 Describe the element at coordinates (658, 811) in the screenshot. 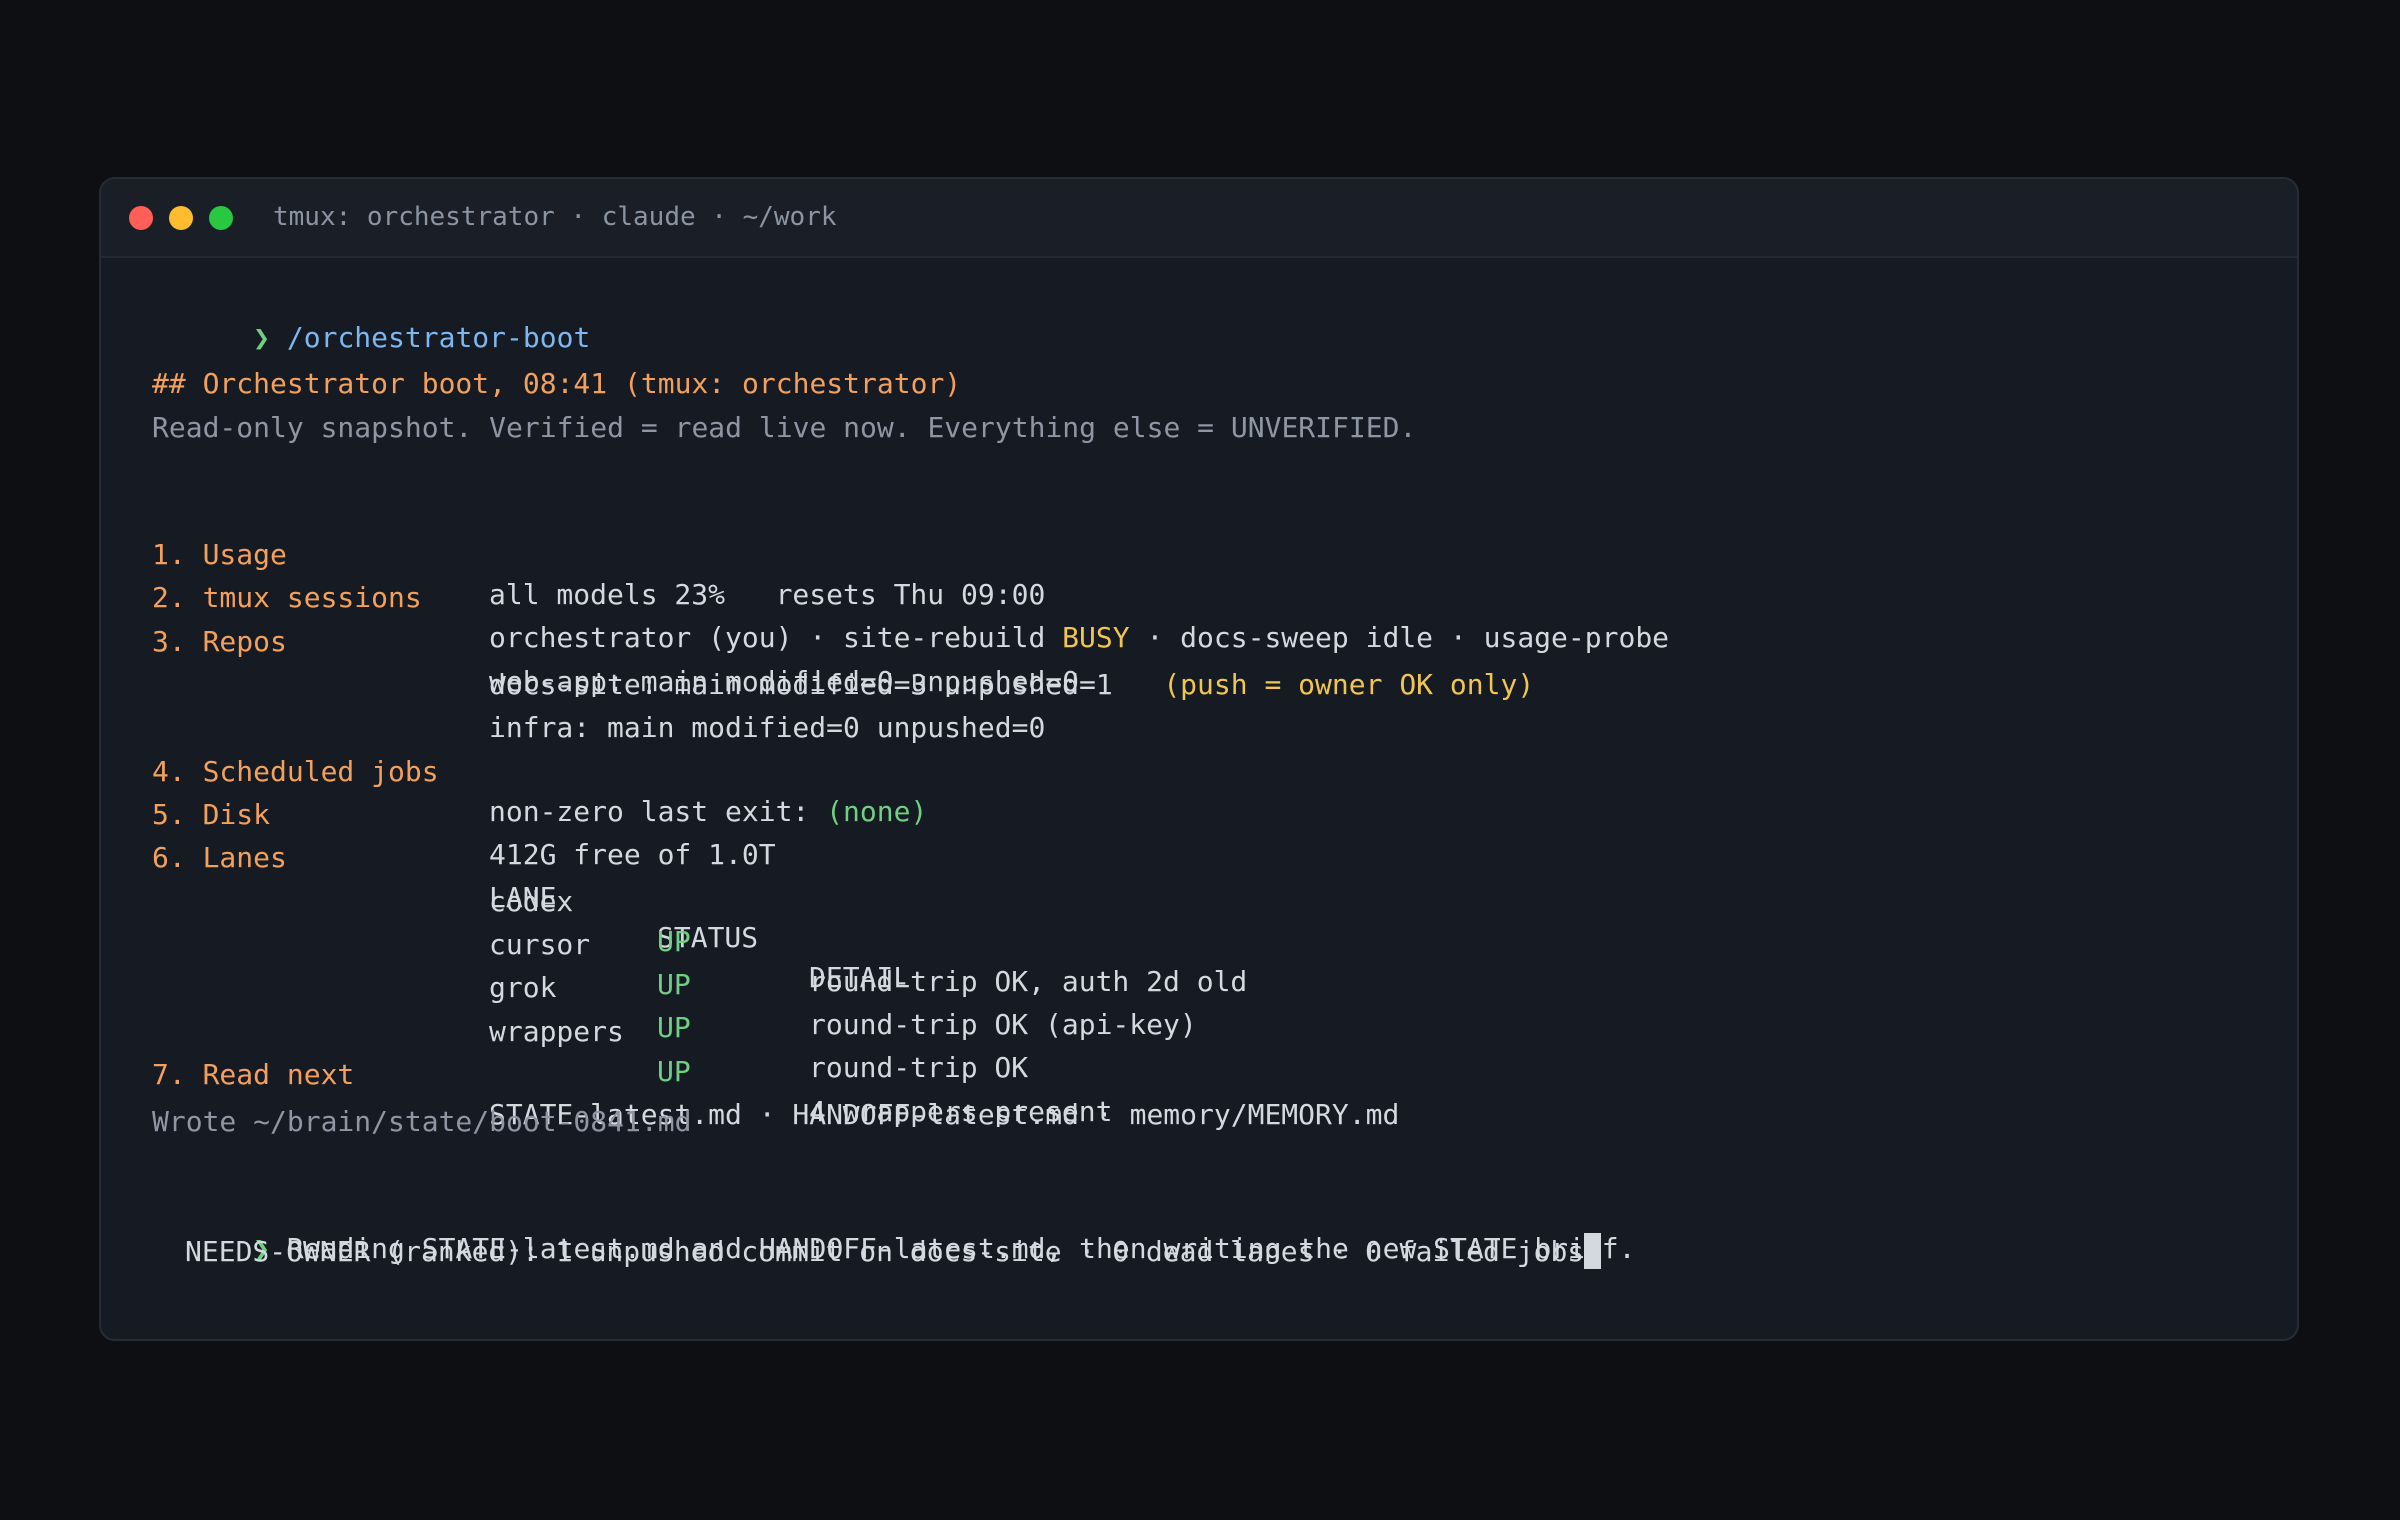

I see `jobs-prefix: non-zero last exit:` at that location.